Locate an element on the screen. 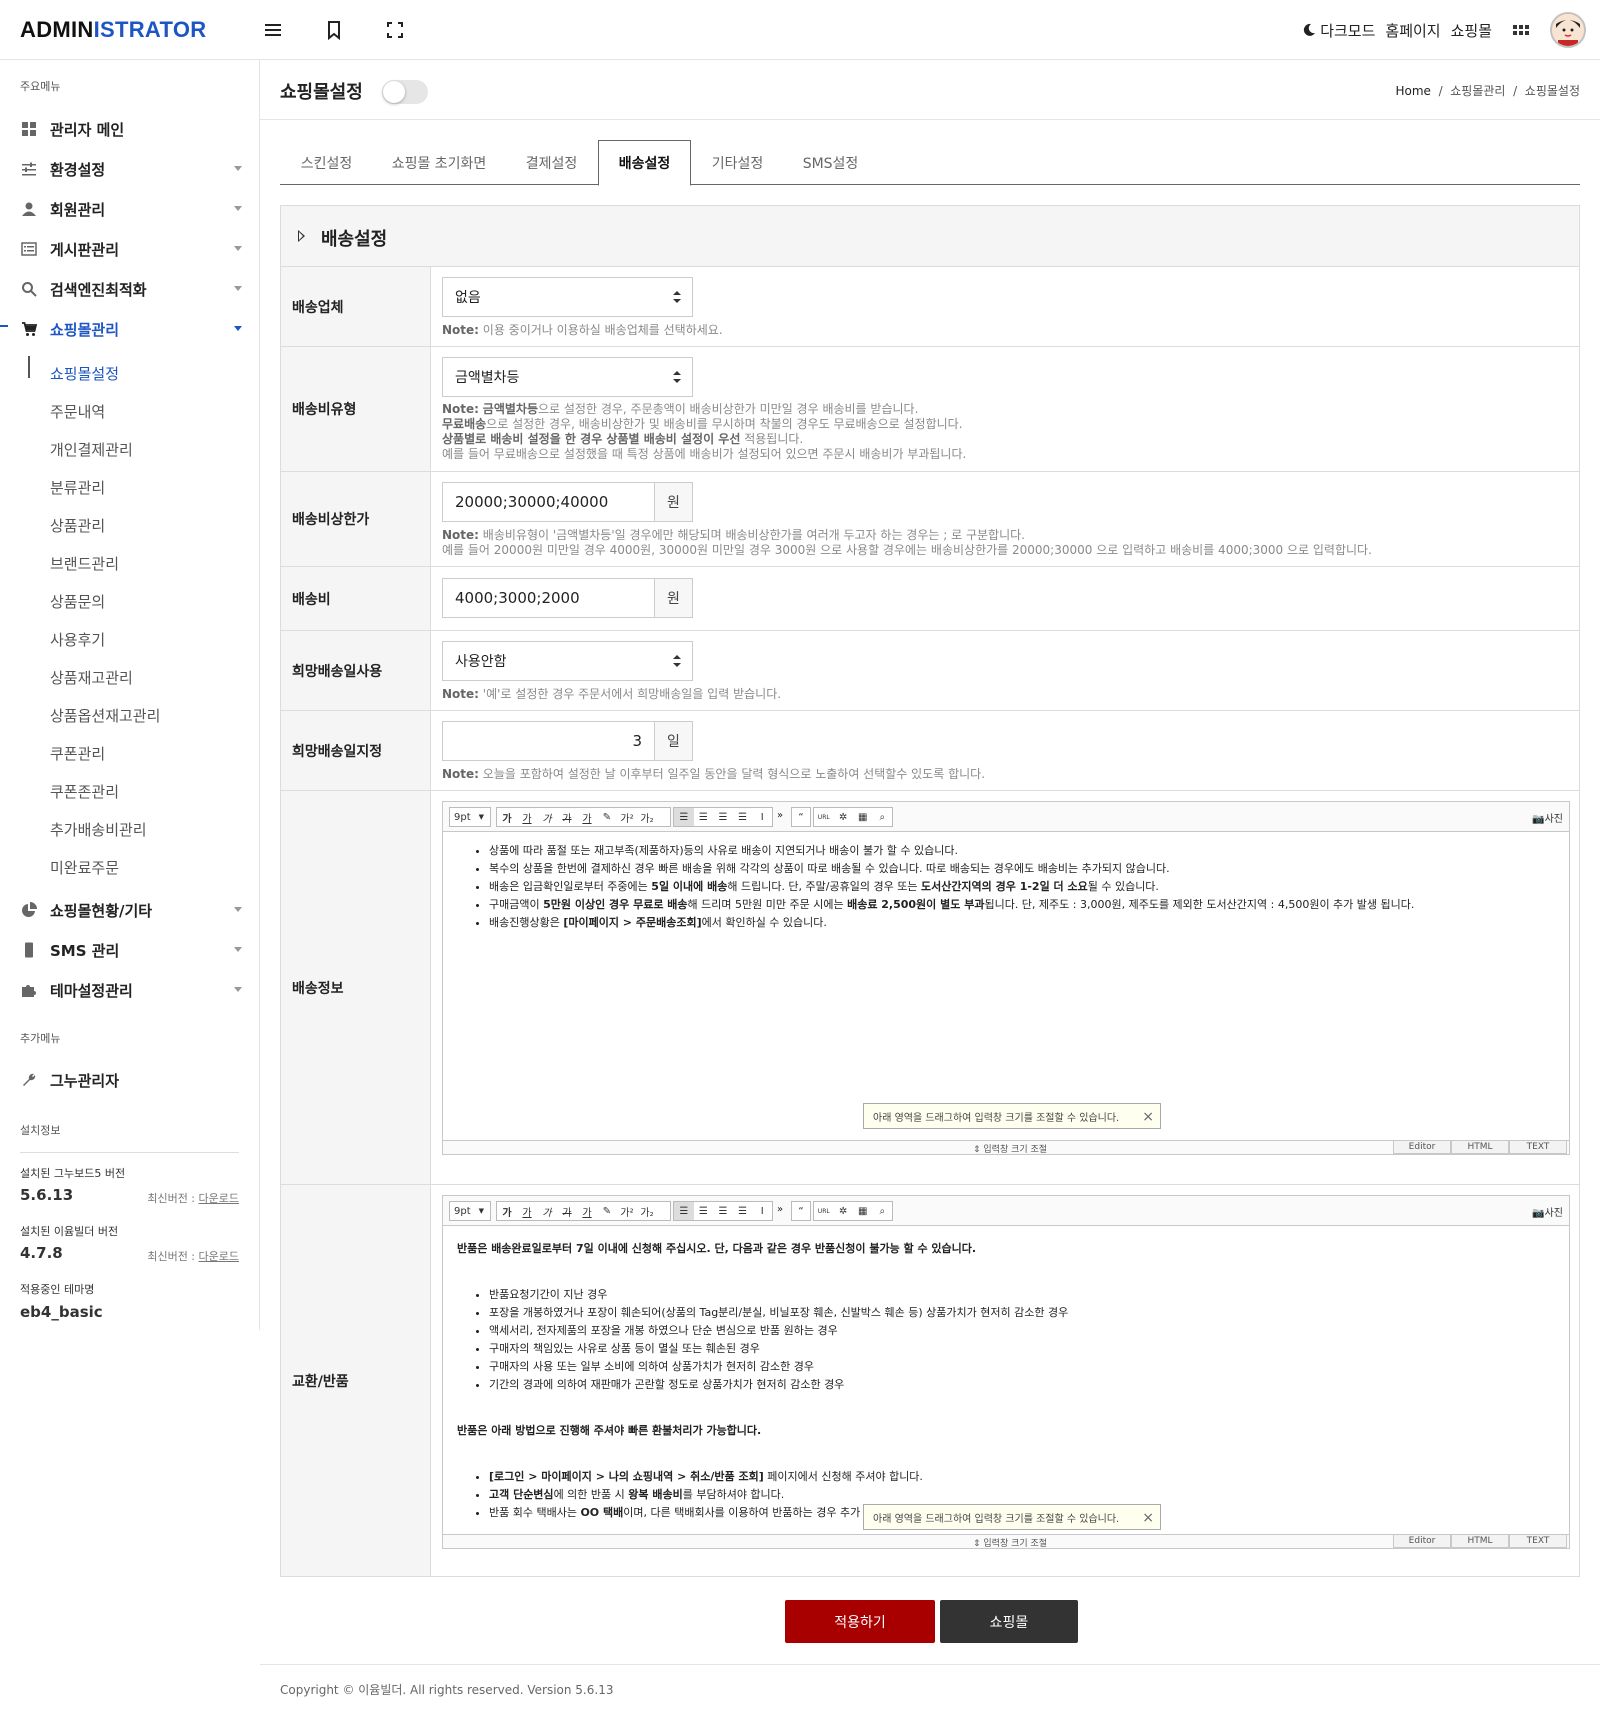 This screenshot has width=1600, height=1710. submenu-item-personal-pay: 개인결제관리 is located at coordinates (91, 449).